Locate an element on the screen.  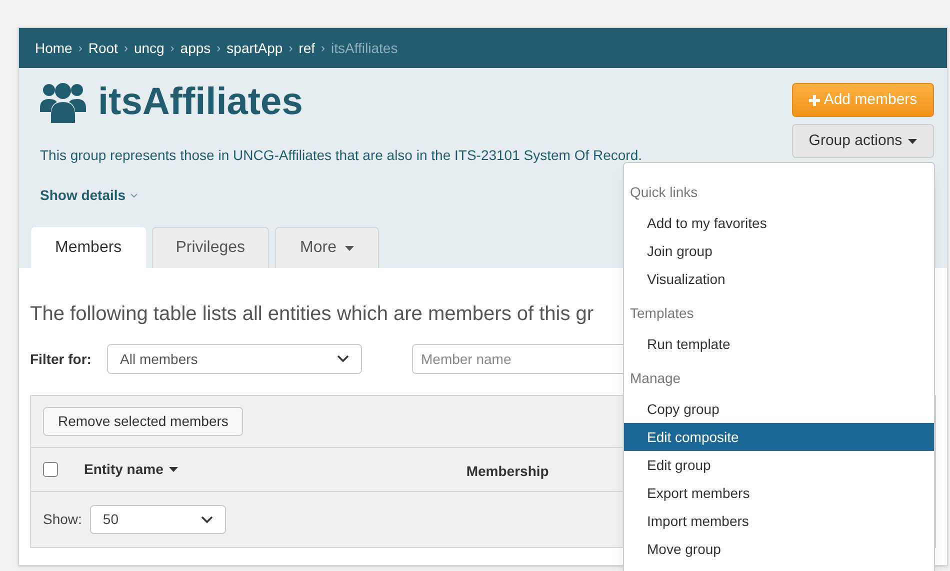
menu-item: Add to my favorites is located at coordinates (779, 223).